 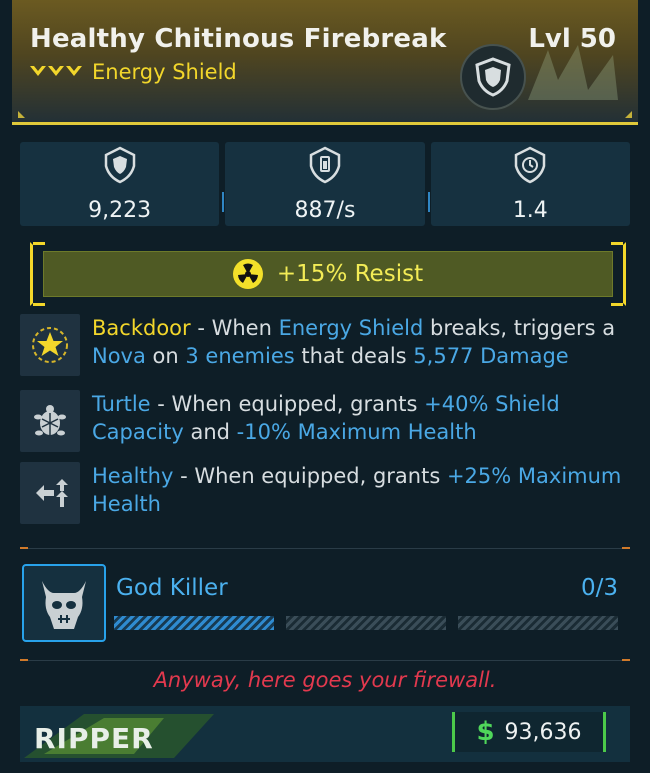 I want to click on perk-name: Turtle, so click(x=121, y=404).